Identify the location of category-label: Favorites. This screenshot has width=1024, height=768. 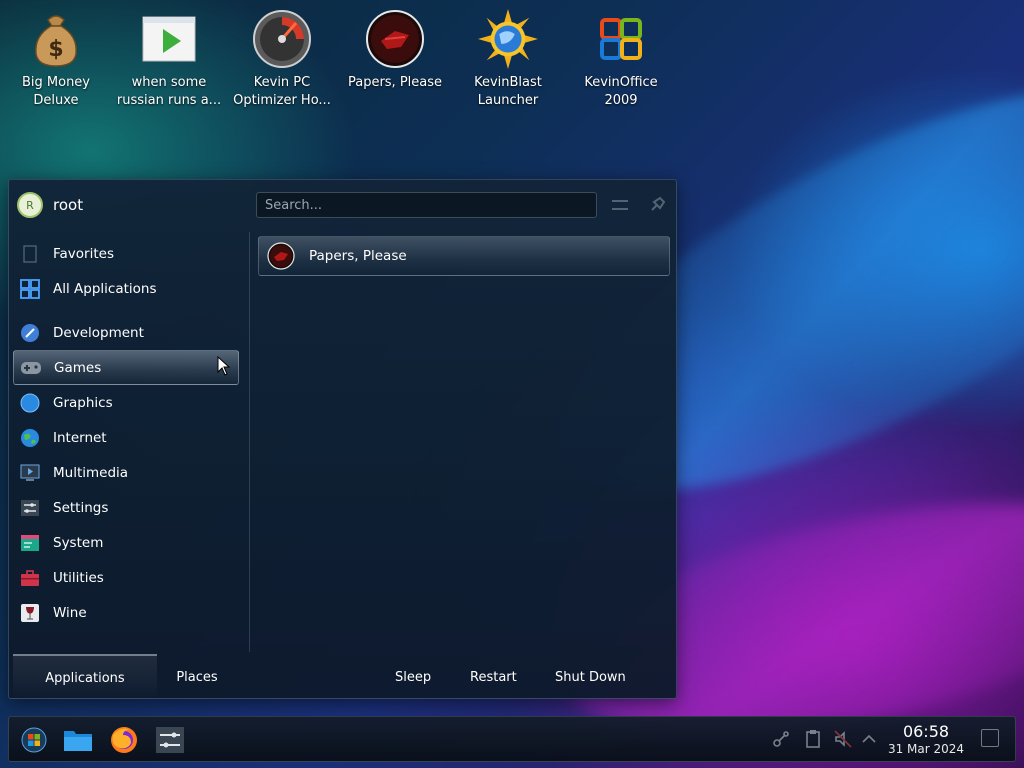
(83, 253).